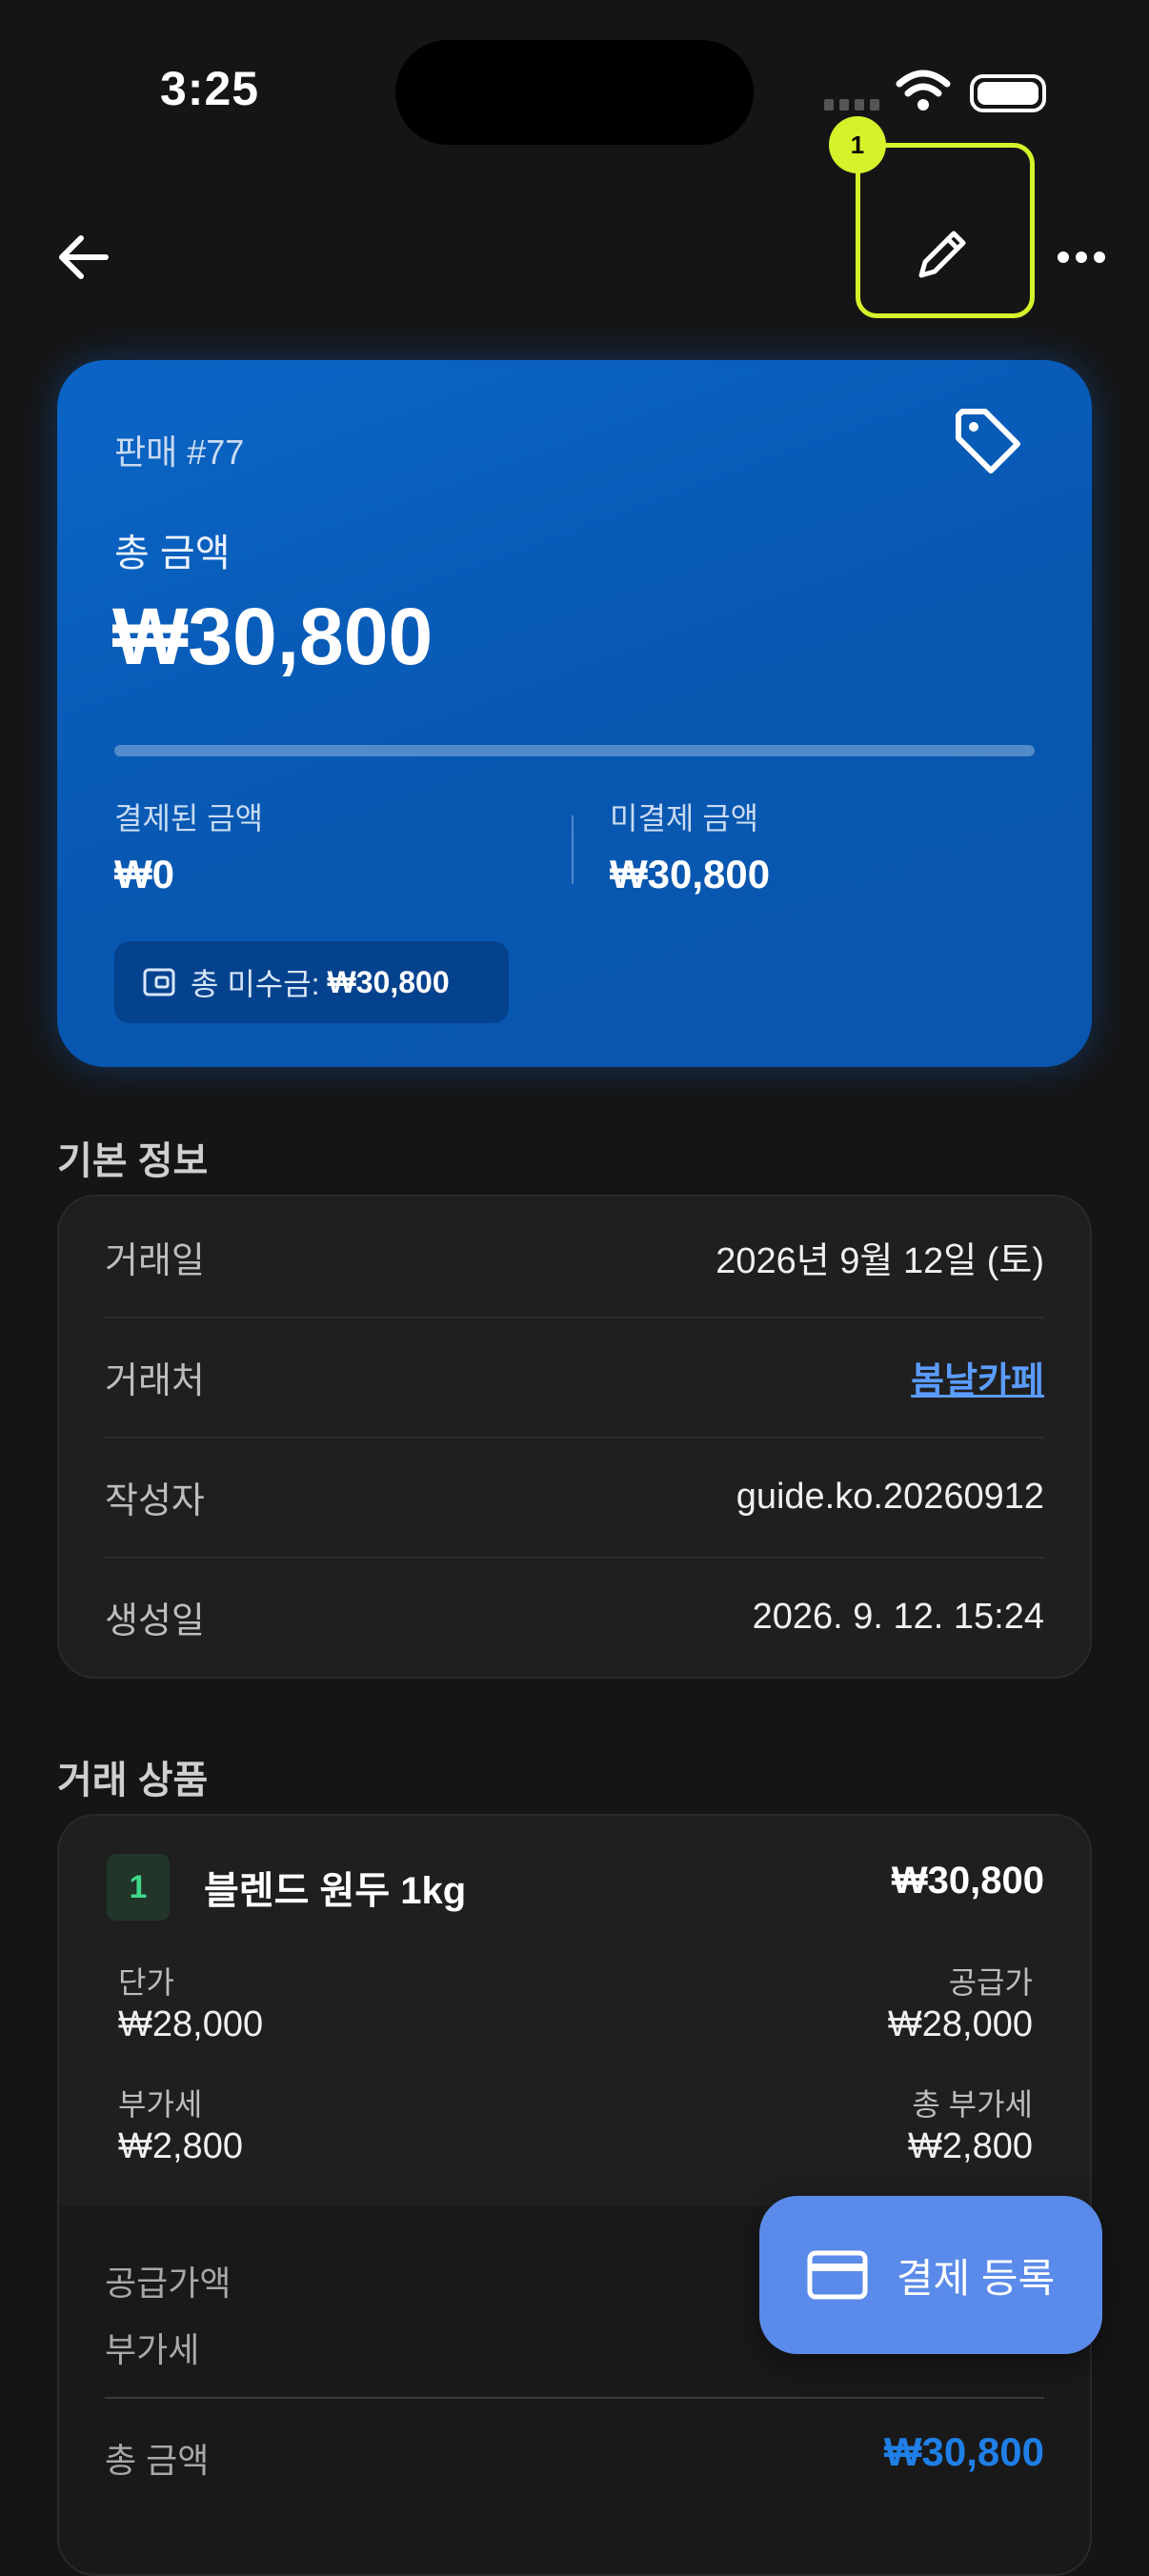 The height and width of the screenshot is (2576, 1149). Describe the element at coordinates (335, 1891) in the screenshot. I see `product-name: 블렌드 원두 1kg` at that location.